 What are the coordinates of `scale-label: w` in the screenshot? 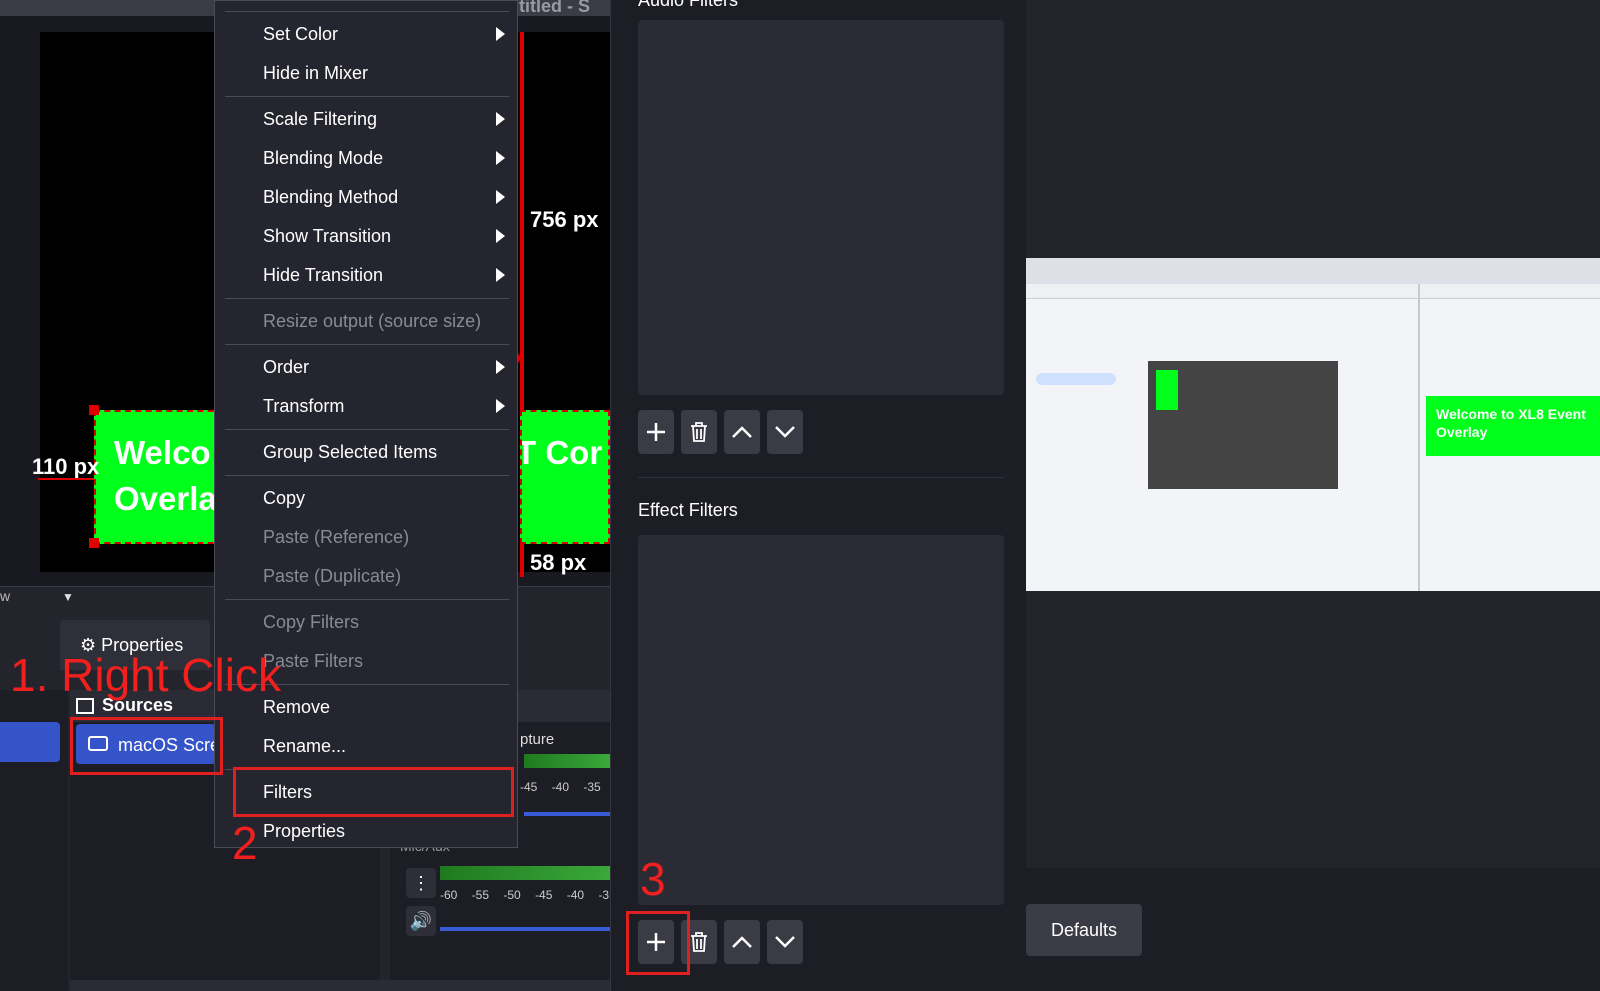 It's located at (5, 596).